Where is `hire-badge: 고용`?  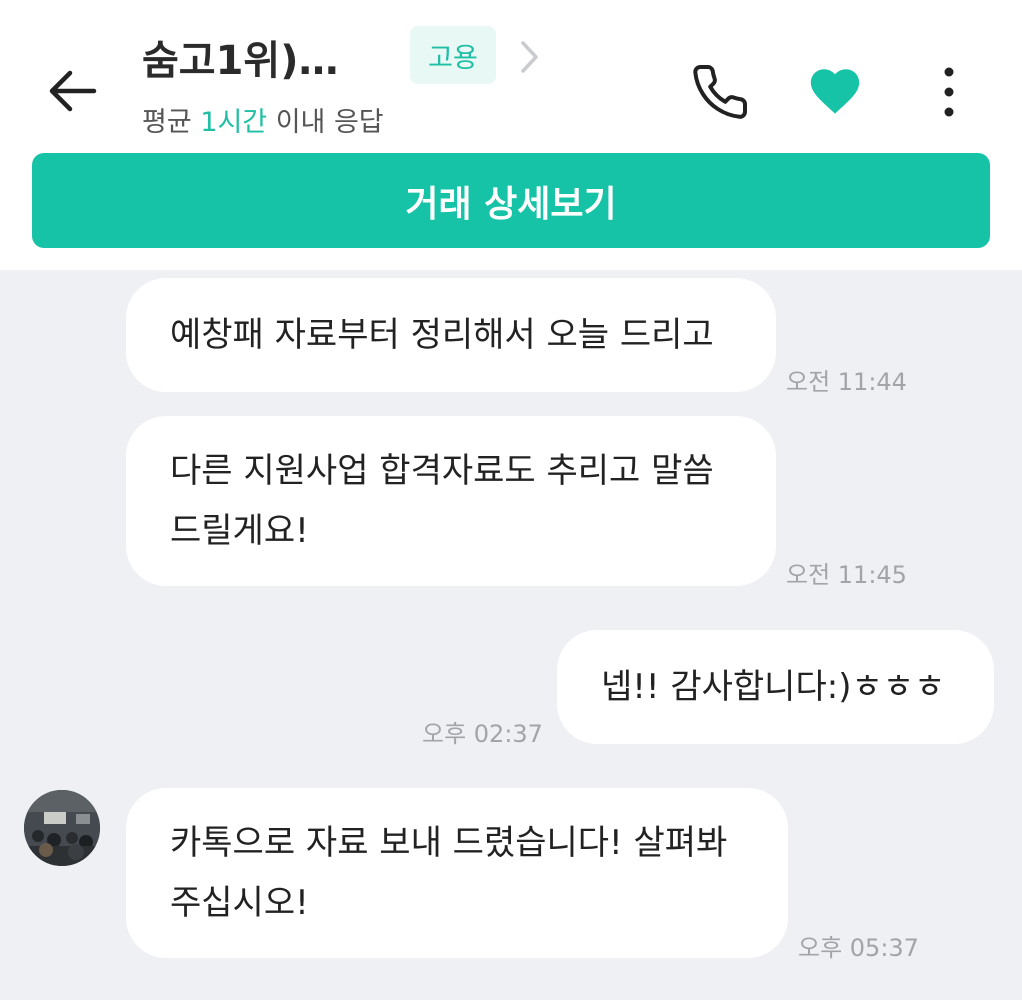 hire-badge: 고용 is located at coordinates (453, 55).